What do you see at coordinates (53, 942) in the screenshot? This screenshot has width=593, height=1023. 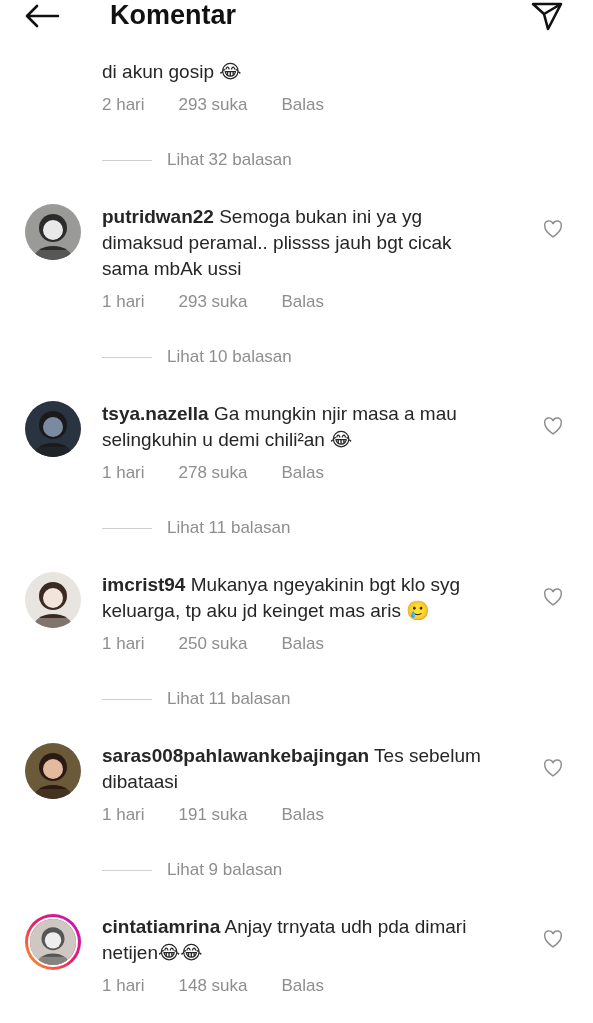 I see `story-ring` at bounding box center [53, 942].